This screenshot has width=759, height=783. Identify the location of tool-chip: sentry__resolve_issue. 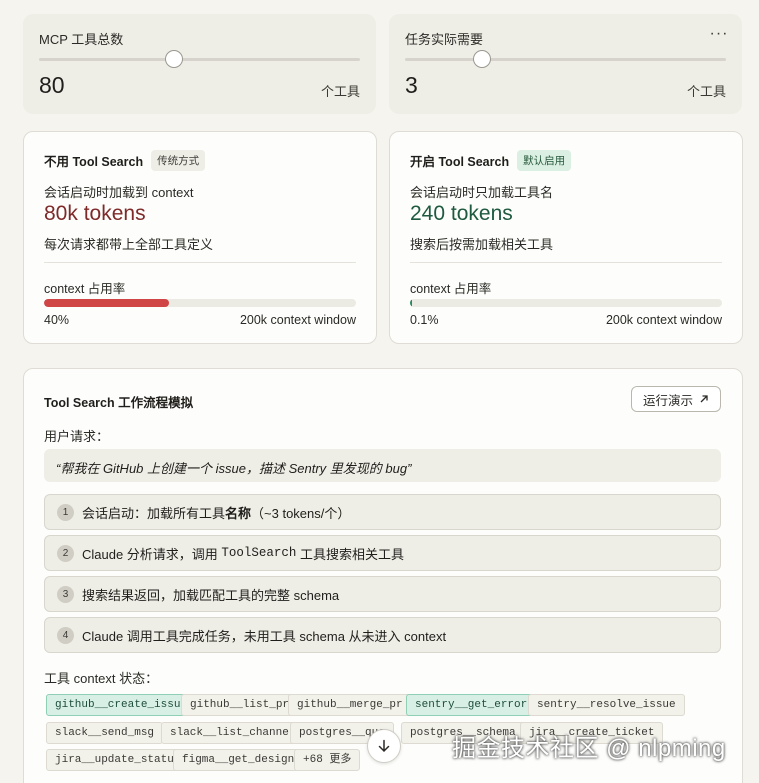
(606, 705).